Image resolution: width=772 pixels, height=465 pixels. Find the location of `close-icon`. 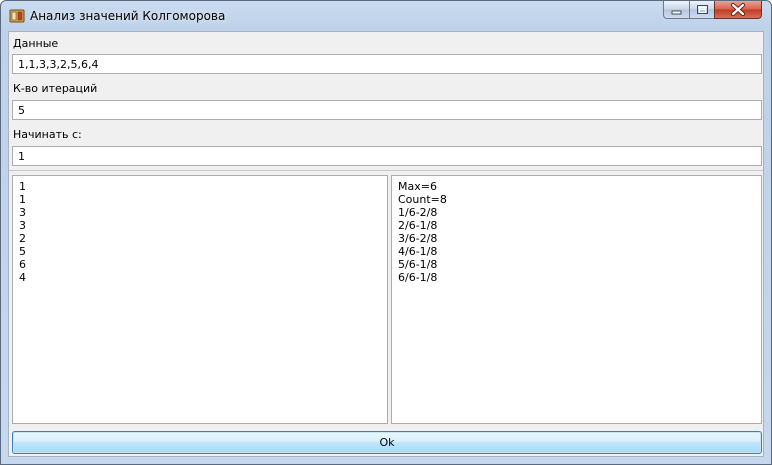

close-icon is located at coordinates (738, 9).